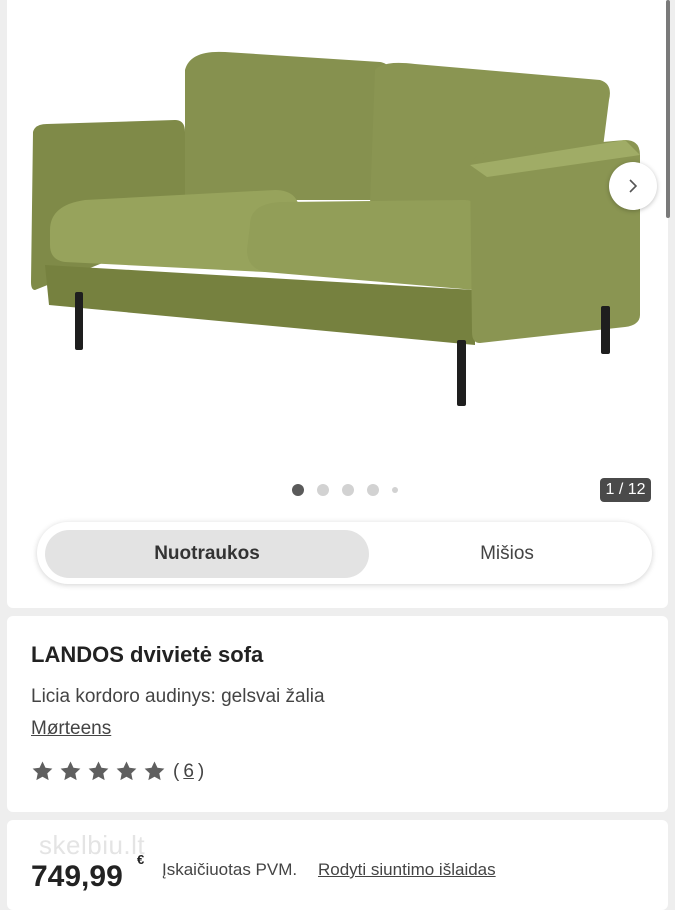 This screenshot has width=675, height=910. I want to click on product-title: LANDOS dvivietė sofa, so click(147, 654).